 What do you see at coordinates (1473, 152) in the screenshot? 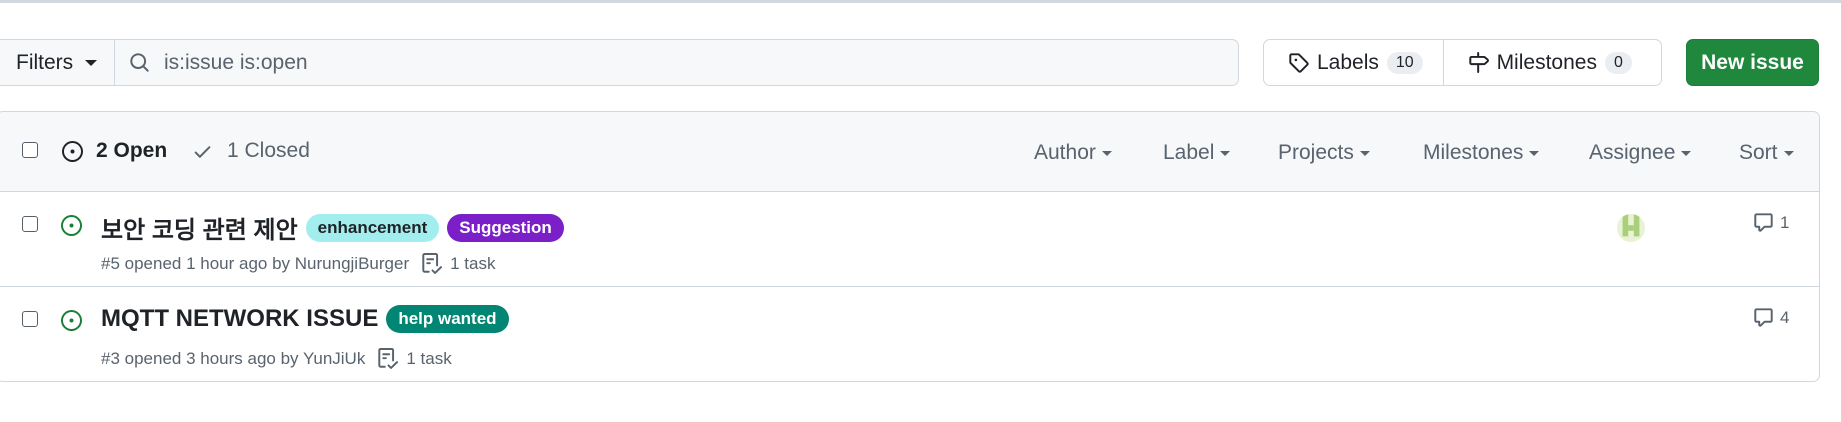
I see `milestones-filter-label: Milestones` at bounding box center [1473, 152].